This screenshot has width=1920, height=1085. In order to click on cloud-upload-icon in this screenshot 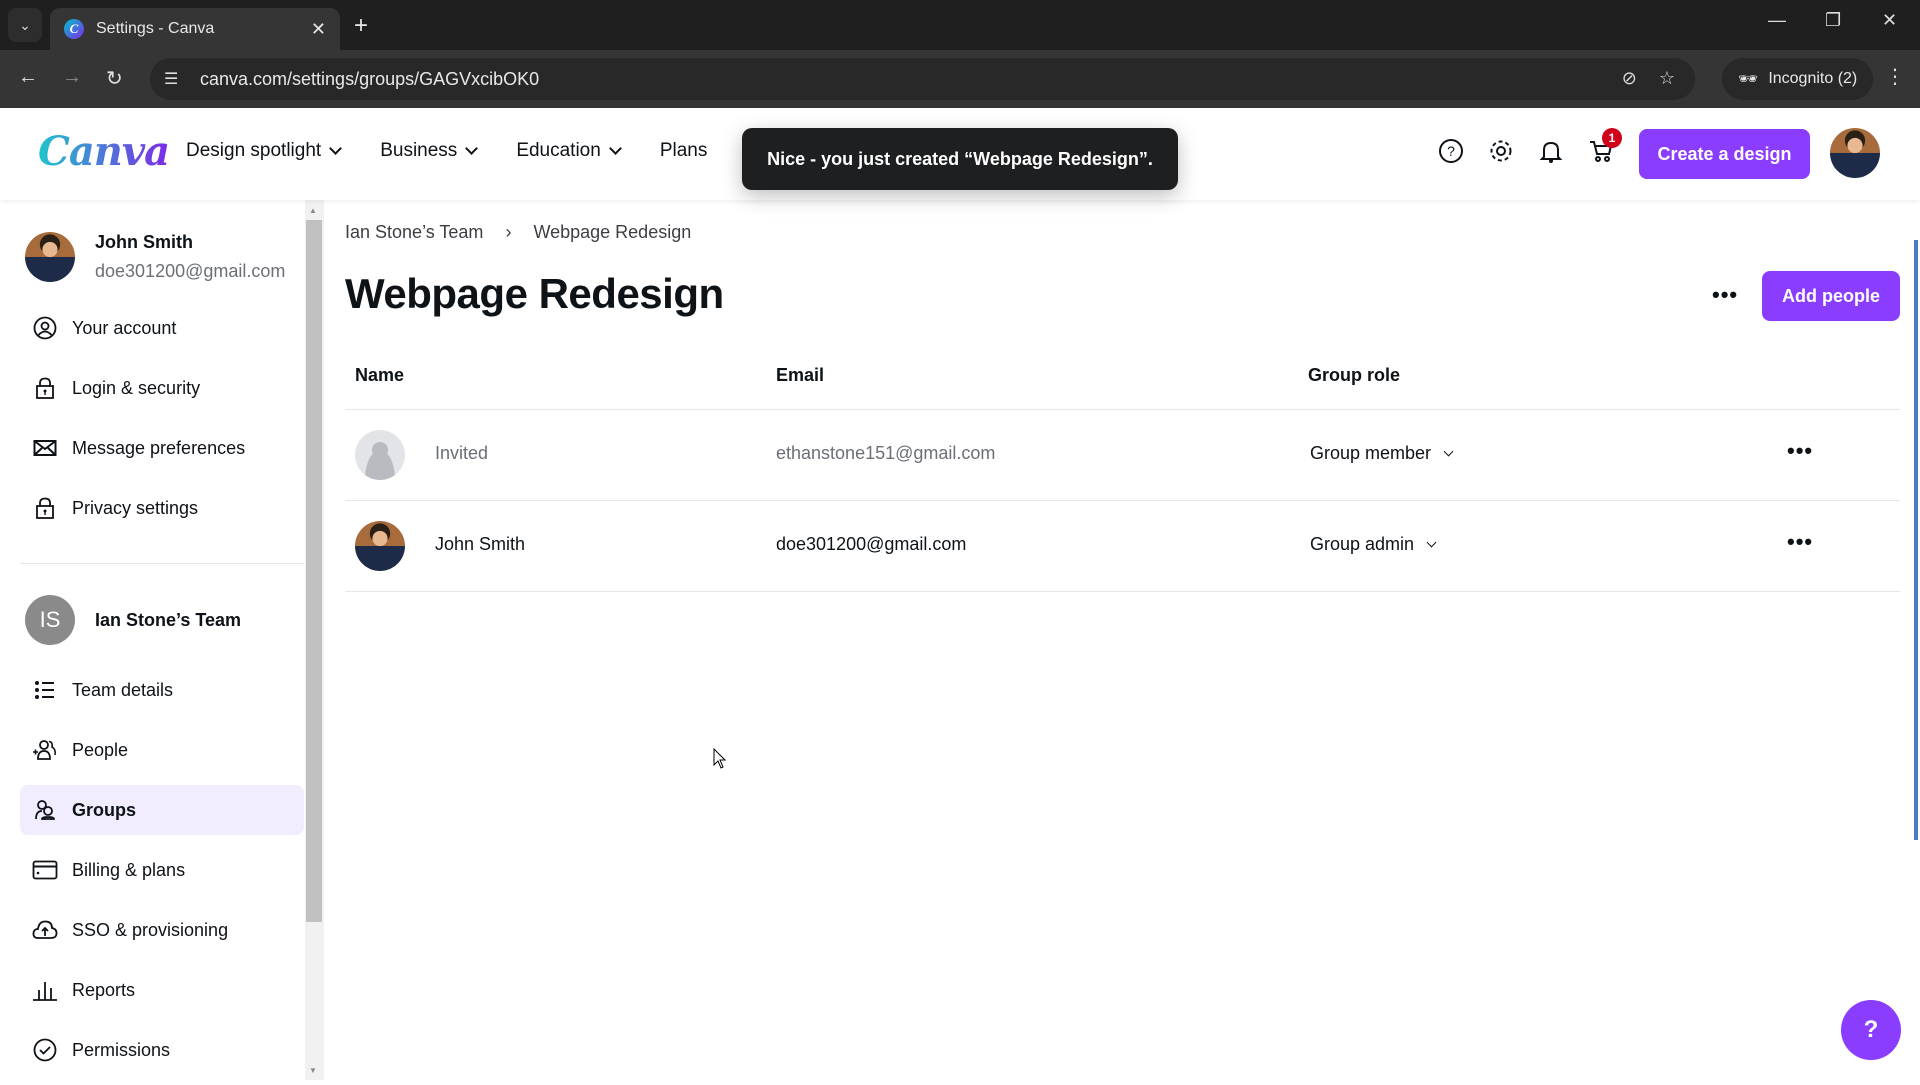, I will do `click(45, 930)`.